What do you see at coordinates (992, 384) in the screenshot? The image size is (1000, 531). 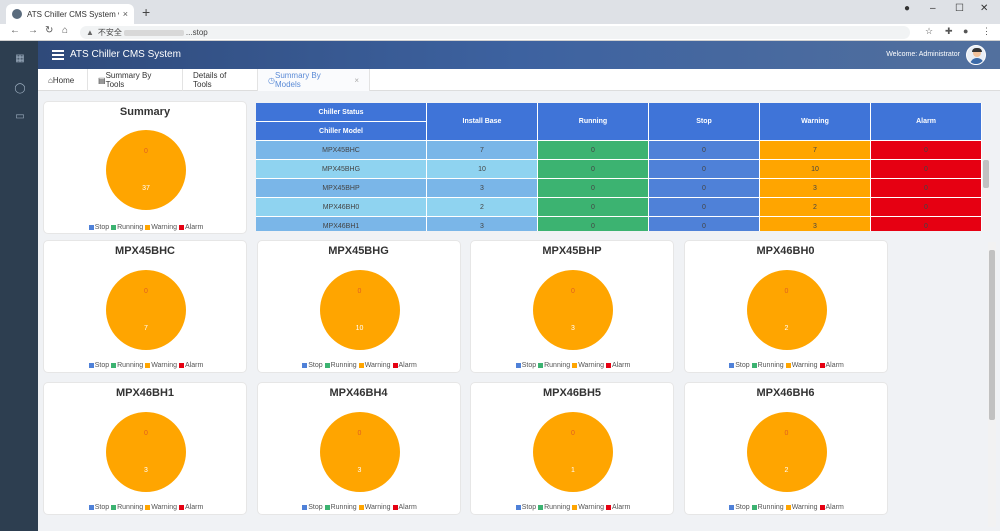 I see `page-scrollbar` at bounding box center [992, 384].